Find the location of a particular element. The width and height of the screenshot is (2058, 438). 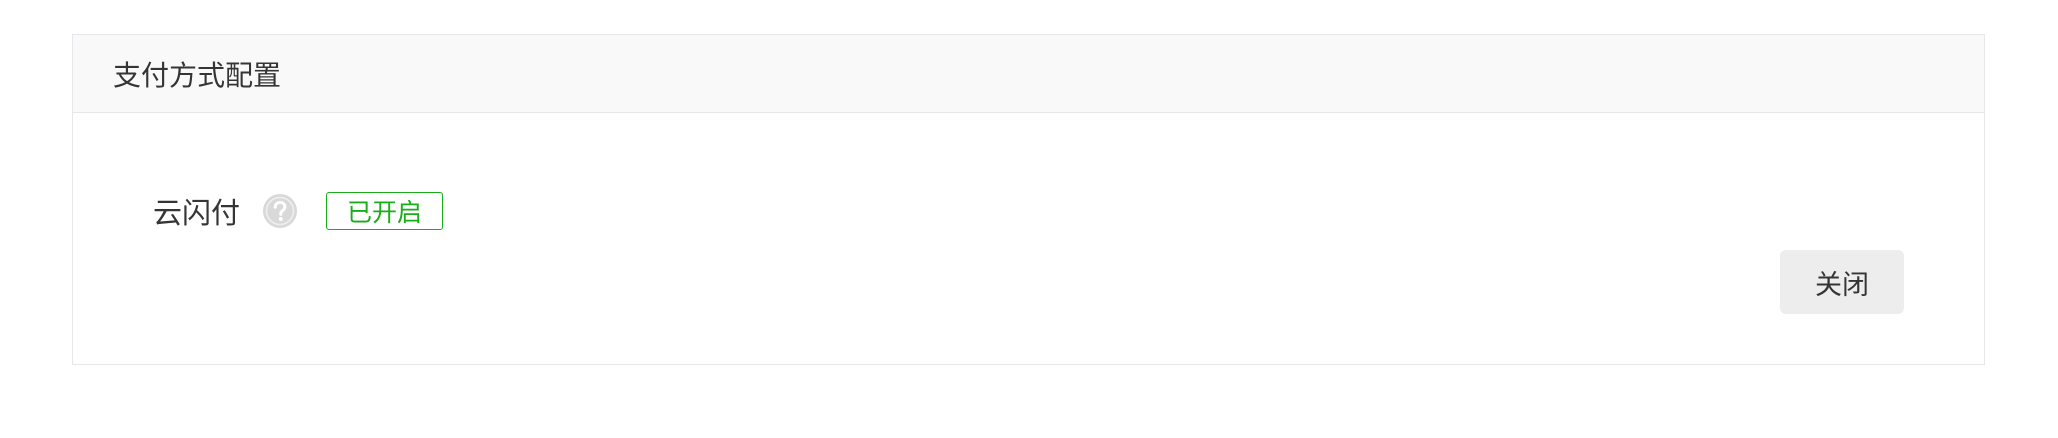

question-circle-icon is located at coordinates (280, 211).